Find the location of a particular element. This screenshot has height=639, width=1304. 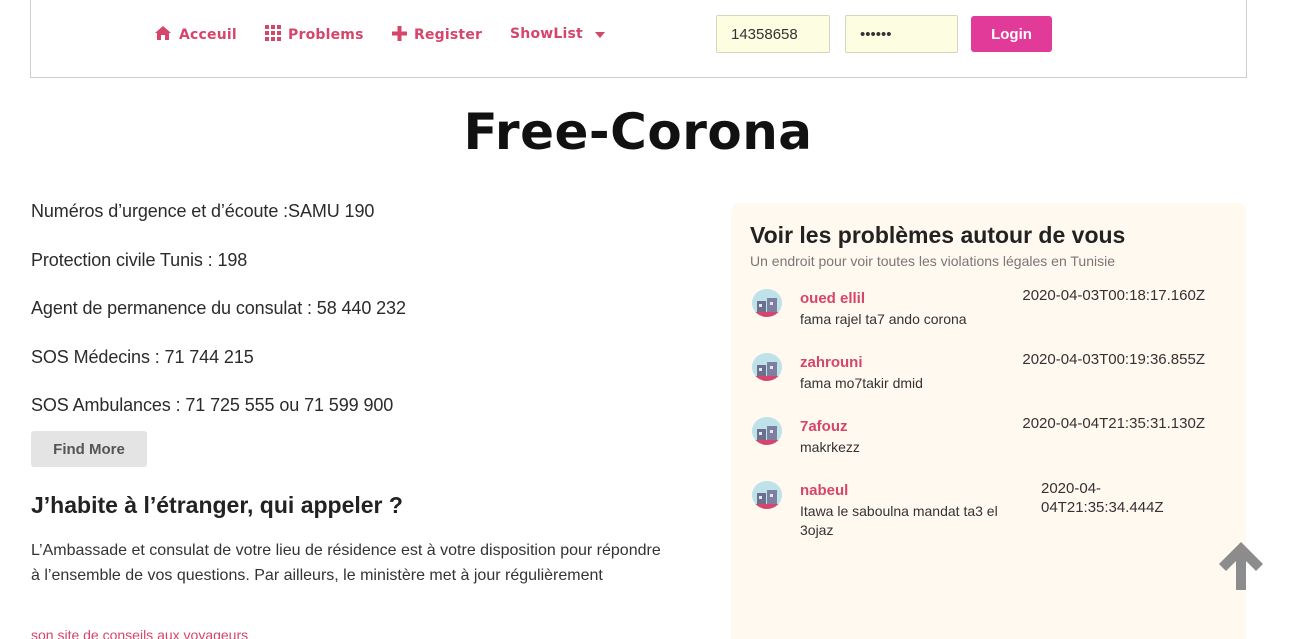

problem-user: nabeul is located at coordinates (824, 490).